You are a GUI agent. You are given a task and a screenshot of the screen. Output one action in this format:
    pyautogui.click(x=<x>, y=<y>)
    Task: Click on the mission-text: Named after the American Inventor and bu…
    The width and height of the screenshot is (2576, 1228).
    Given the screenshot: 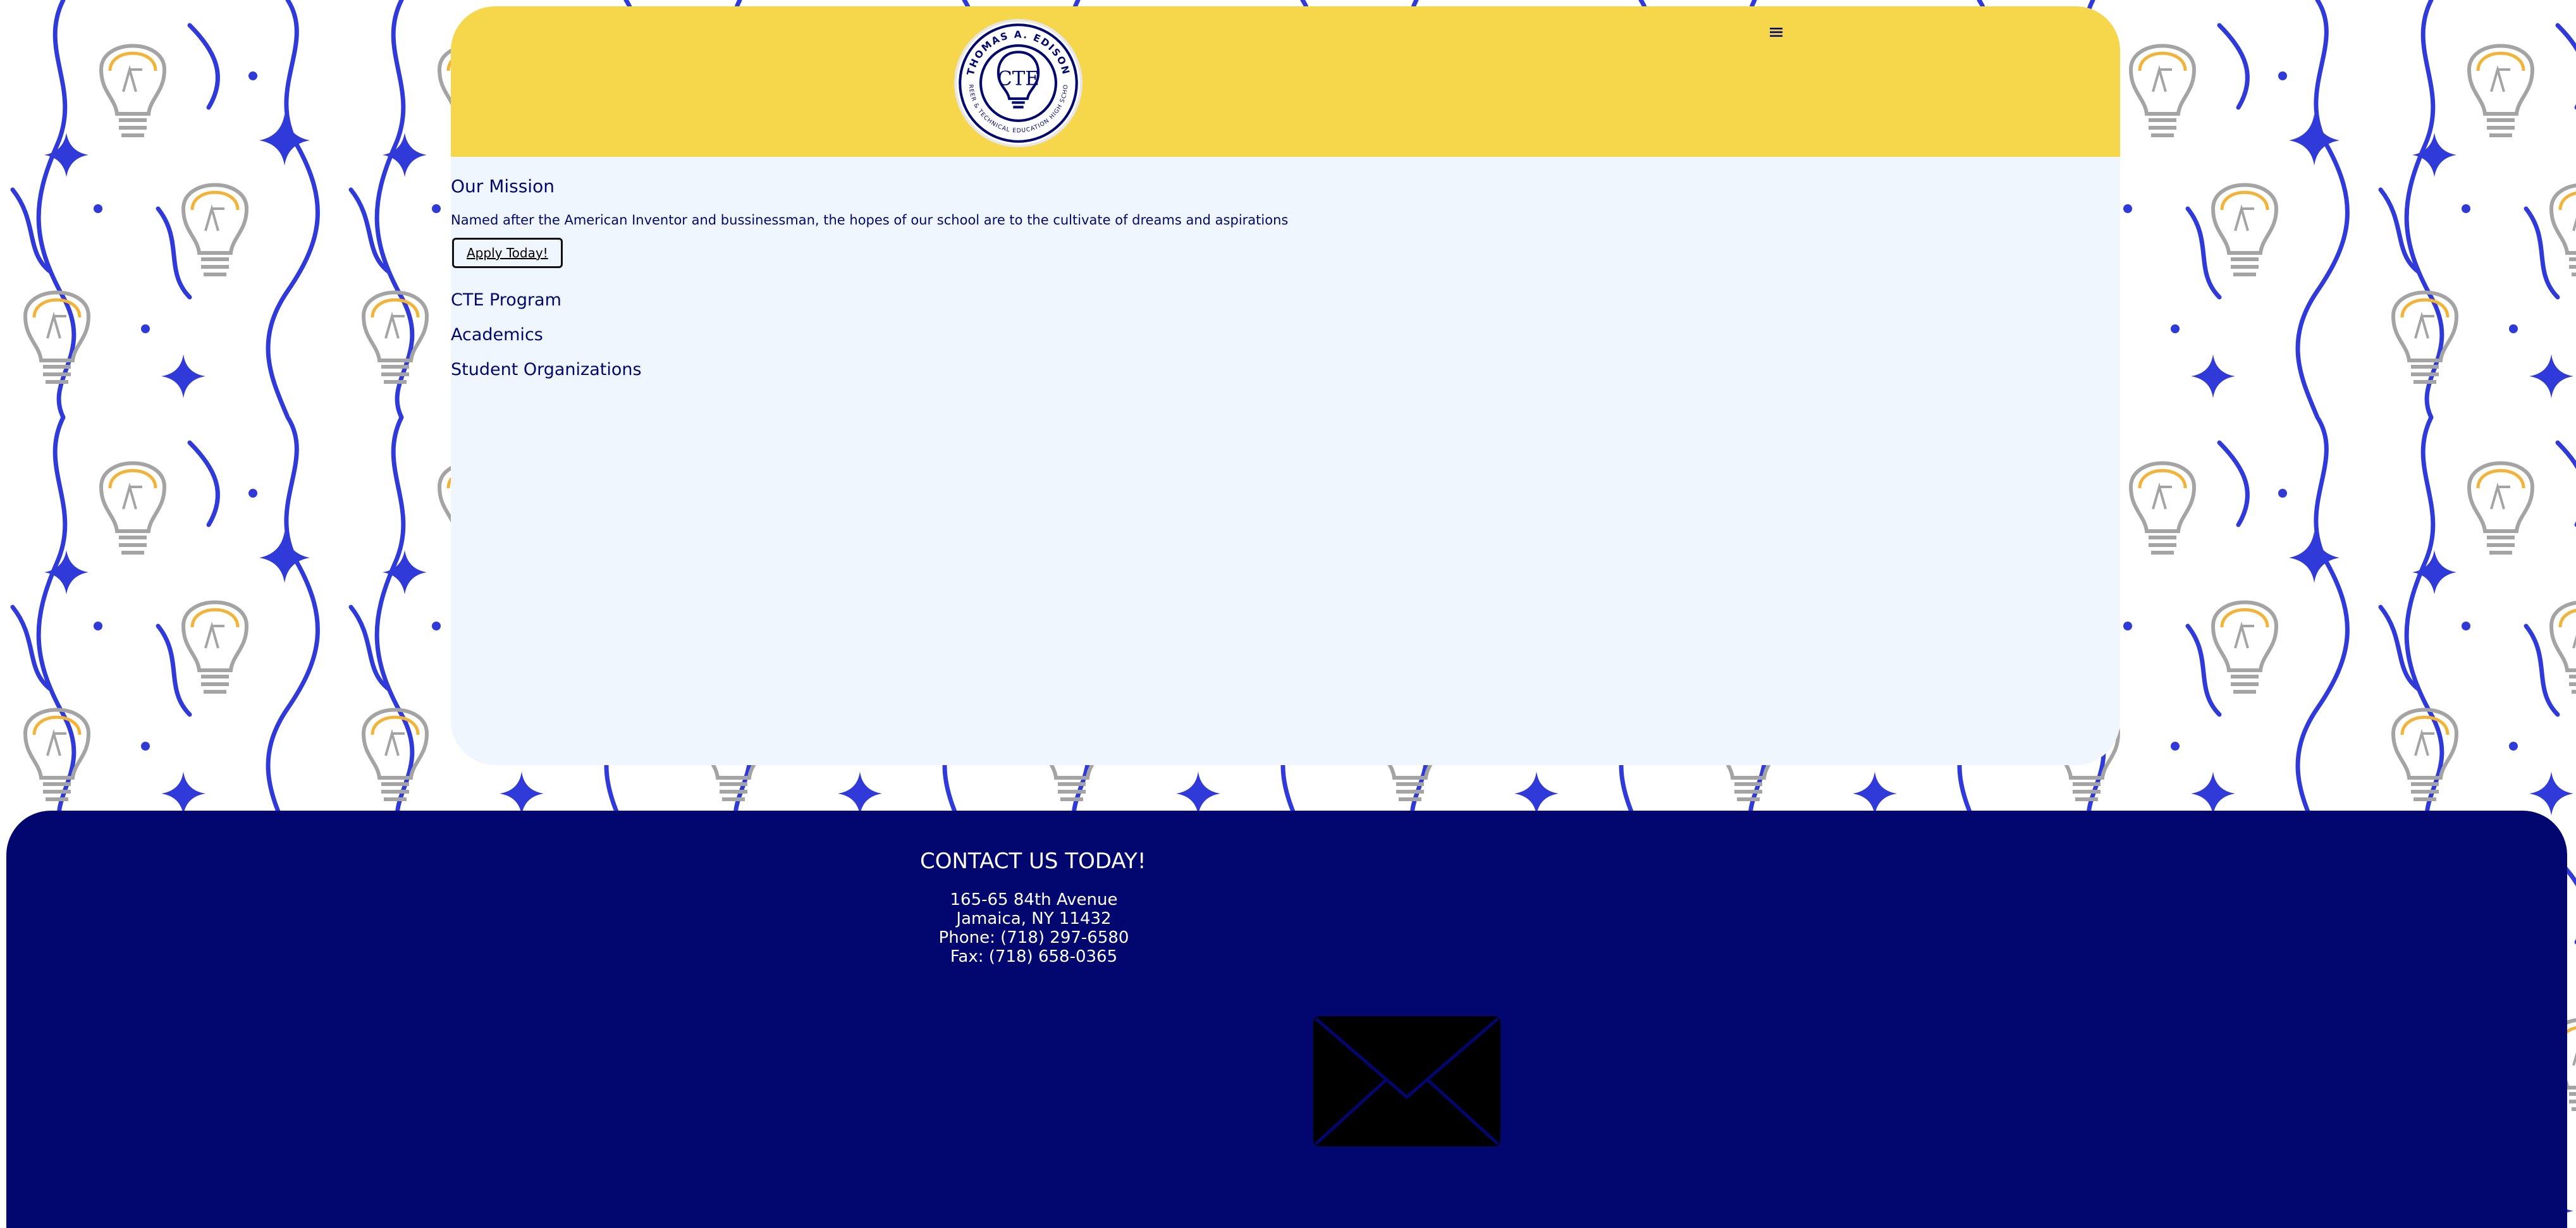 What is the action you would take?
    pyautogui.click(x=870, y=220)
    